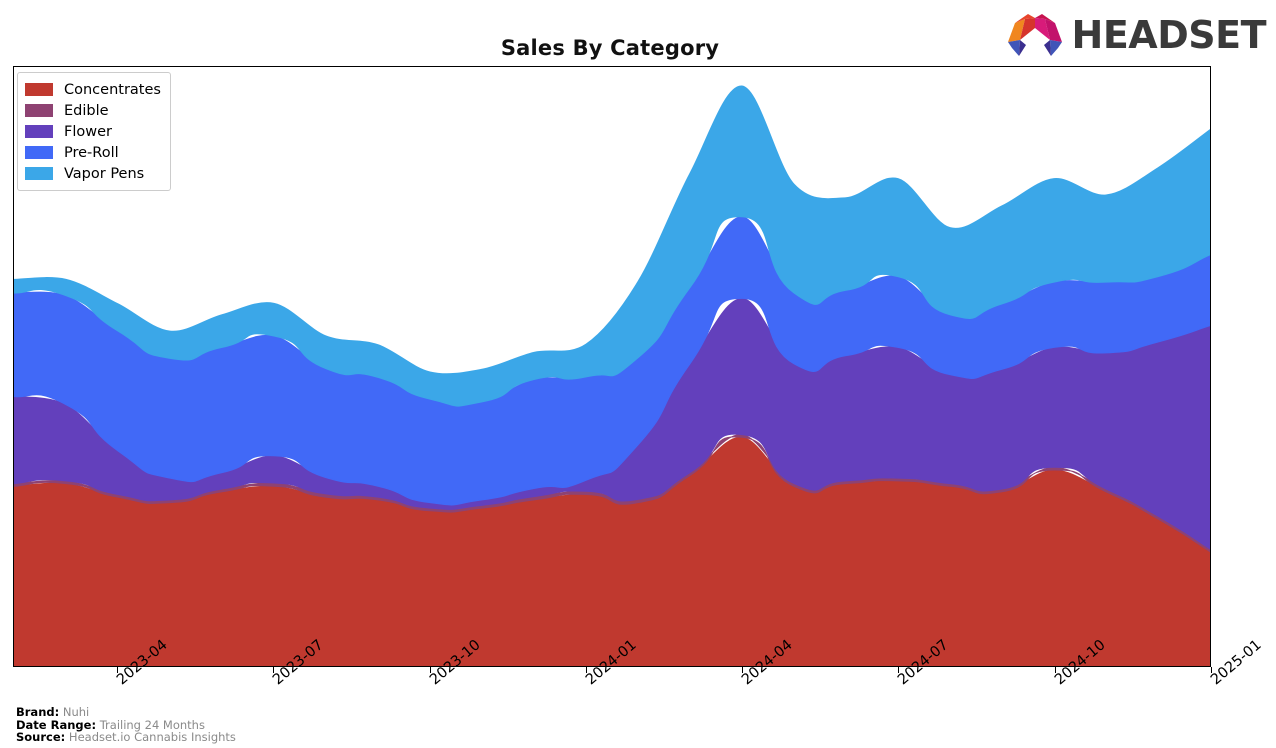  I want to click on logo-wordmark: HEADSET, so click(1169, 35).